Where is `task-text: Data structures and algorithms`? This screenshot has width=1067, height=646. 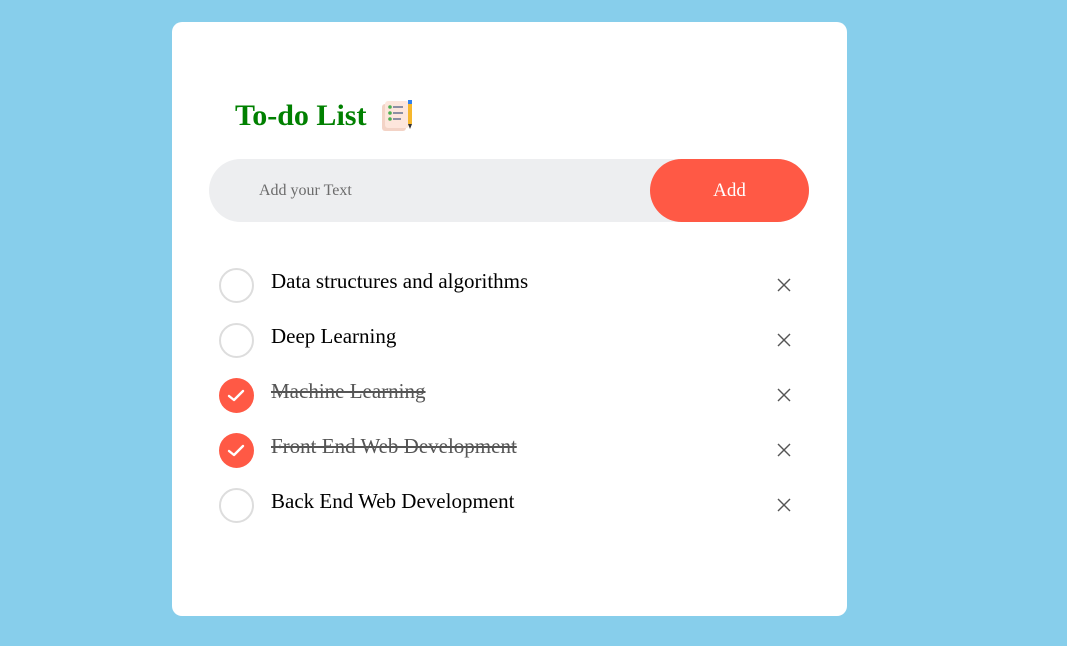 task-text: Data structures and algorithms is located at coordinates (399, 281).